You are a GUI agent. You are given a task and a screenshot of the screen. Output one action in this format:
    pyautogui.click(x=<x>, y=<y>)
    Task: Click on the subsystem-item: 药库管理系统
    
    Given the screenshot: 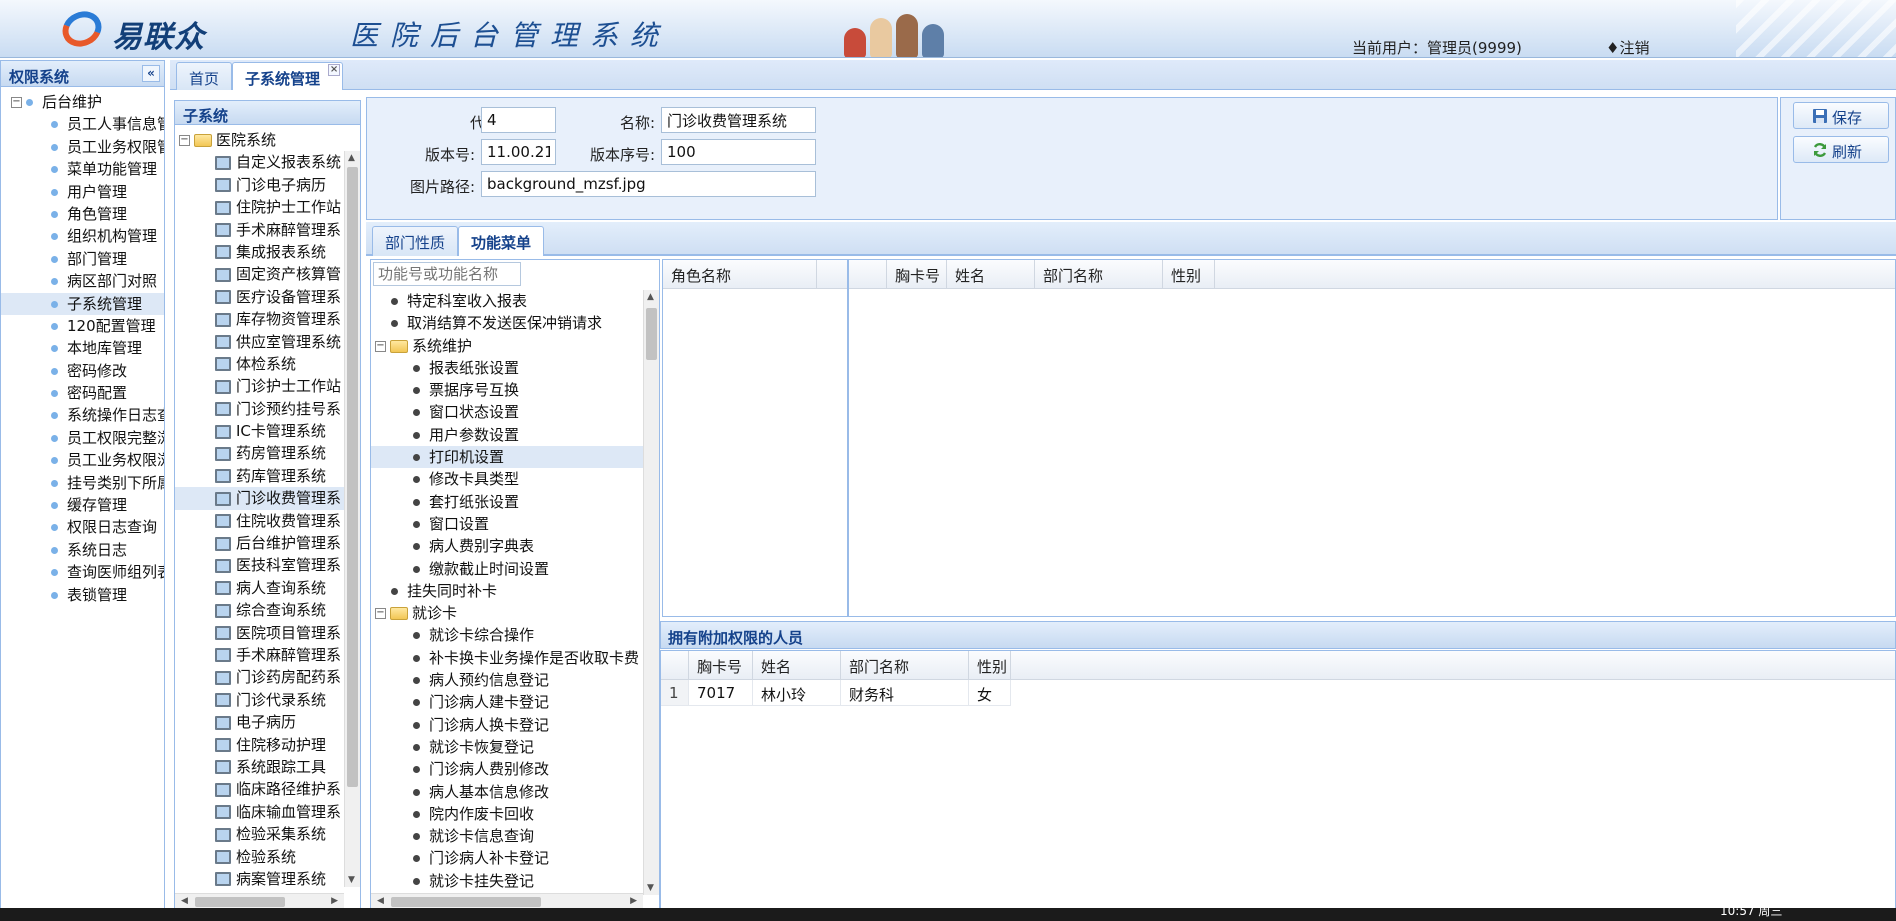 What is the action you would take?
    pyautogui.click(x=259, y=476)
    